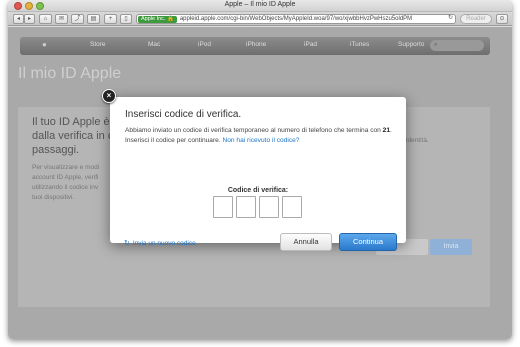  I want to click on cancel-button: Annulla, so click(306, 242).